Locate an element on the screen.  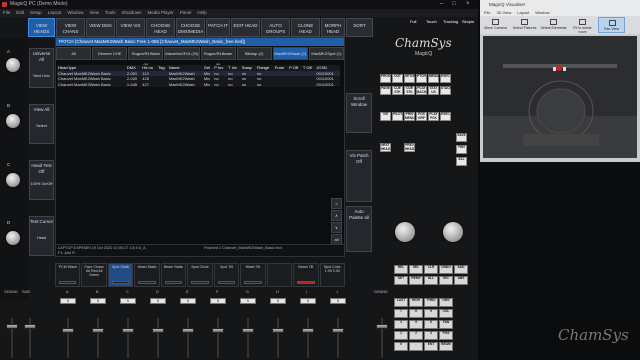
cell-jcsn: 00110001 is located at coordinates (327, 84).